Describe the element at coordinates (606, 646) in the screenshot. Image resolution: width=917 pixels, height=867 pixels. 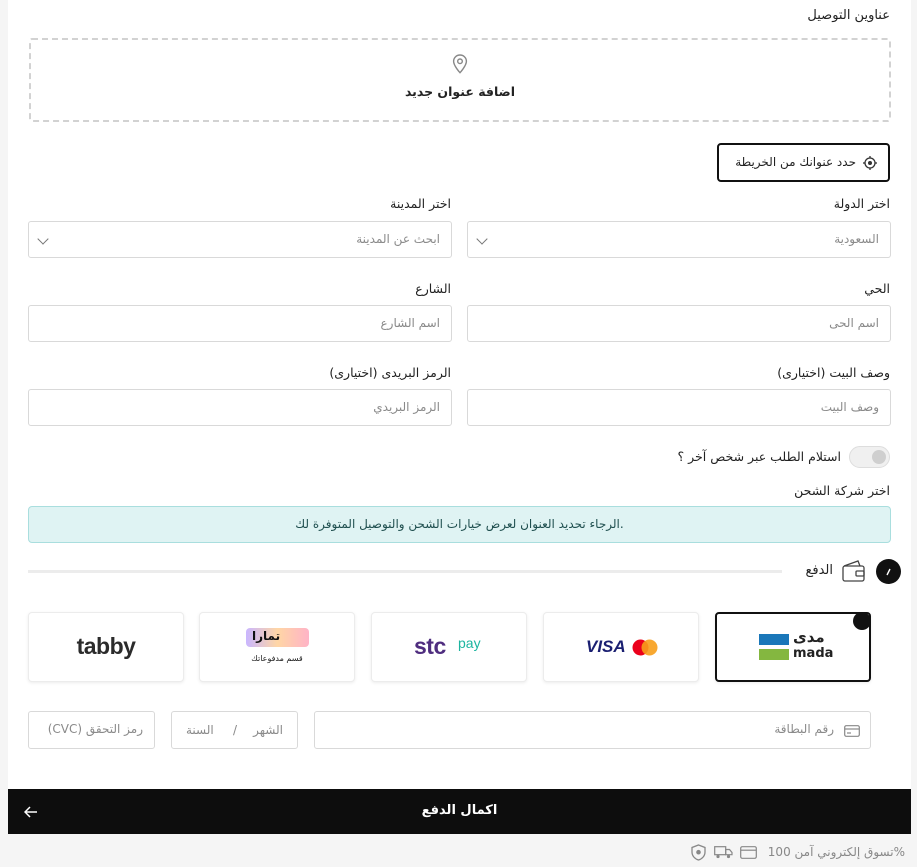
I see `visa-label: VISA` at that location.